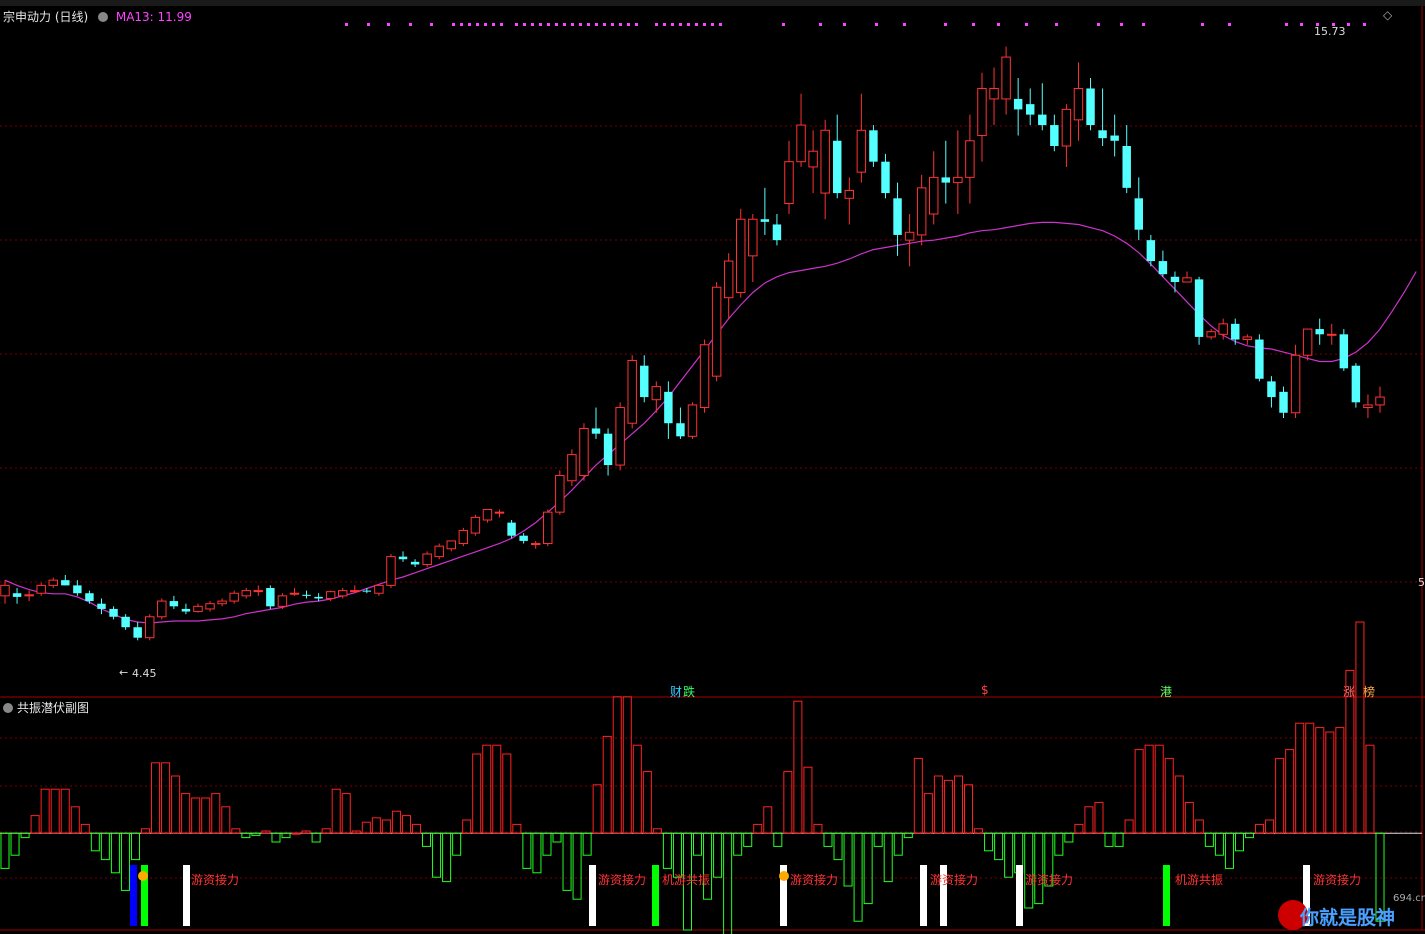  I want to click on diamond-icon: ◇, so click(1387, 15).